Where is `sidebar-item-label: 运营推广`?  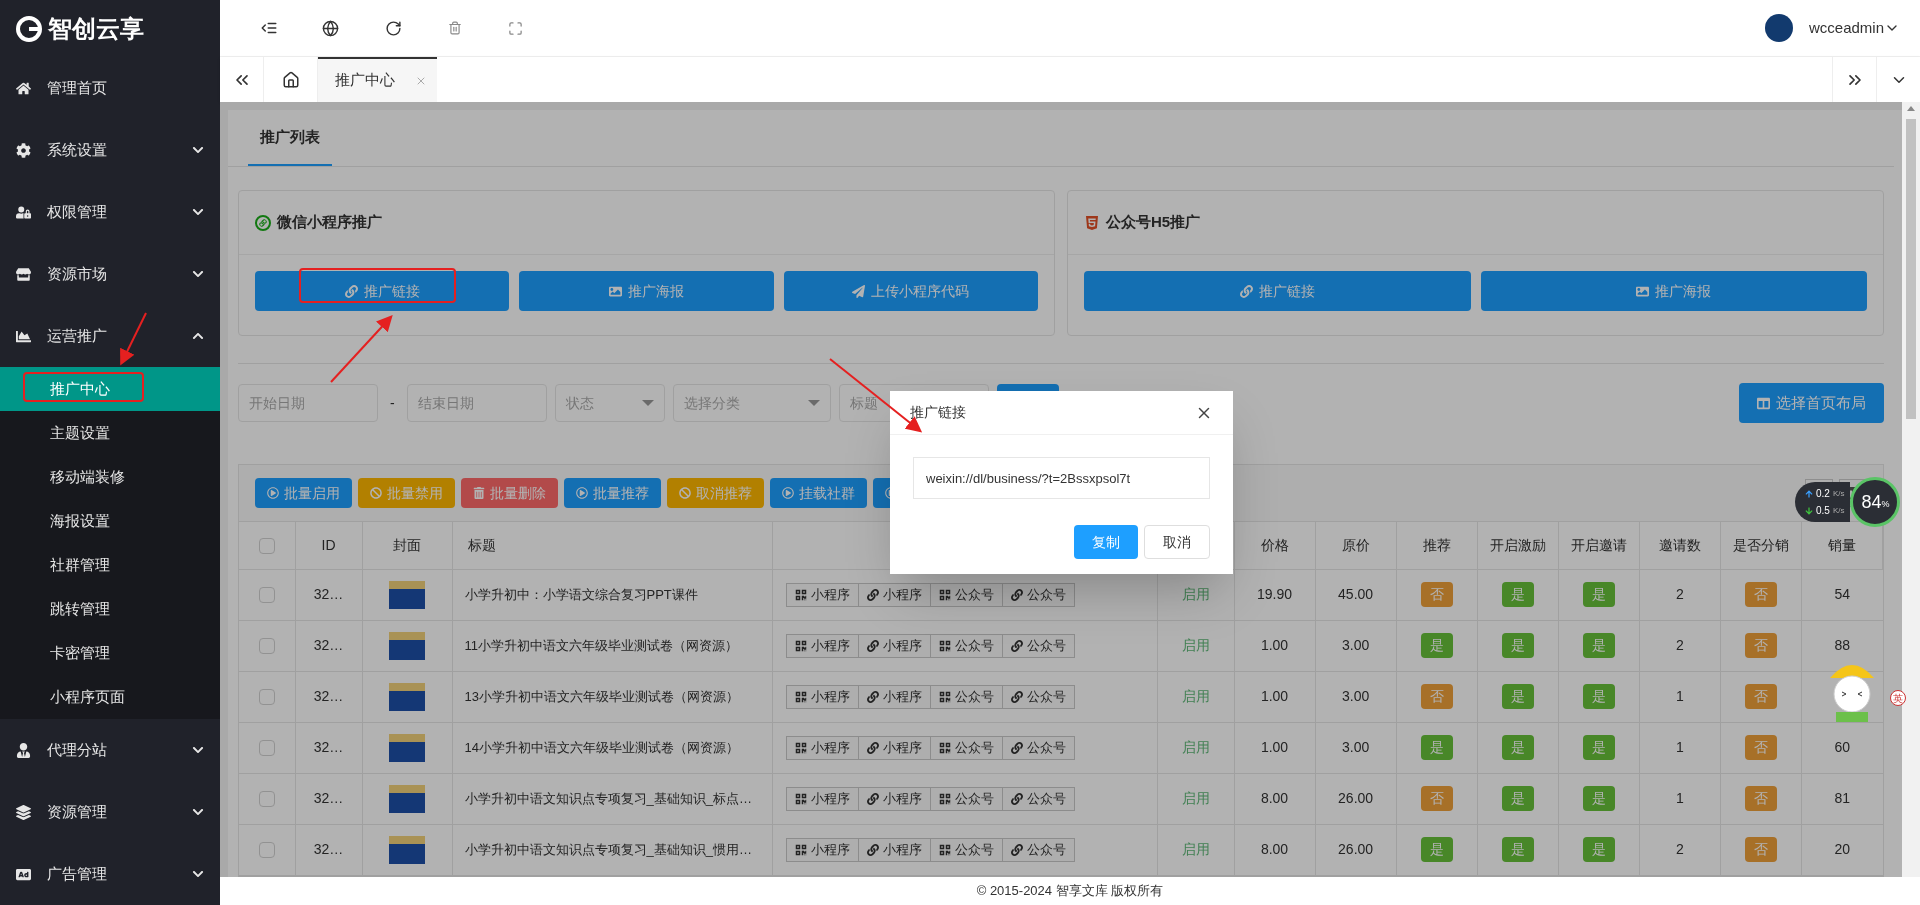 sidebar-item-label: 运营推广 is located at coordinates (77, 335).